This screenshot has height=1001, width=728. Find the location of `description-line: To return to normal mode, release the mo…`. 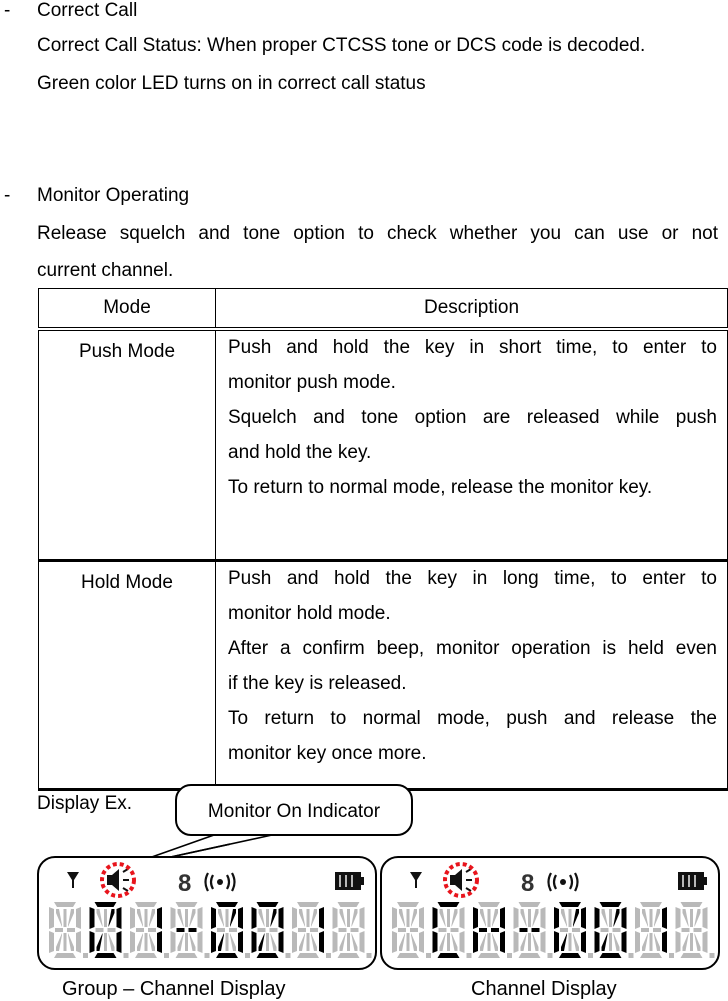

description-line: To return to normal mode, release the mo… is located at coordinates (440, 487).